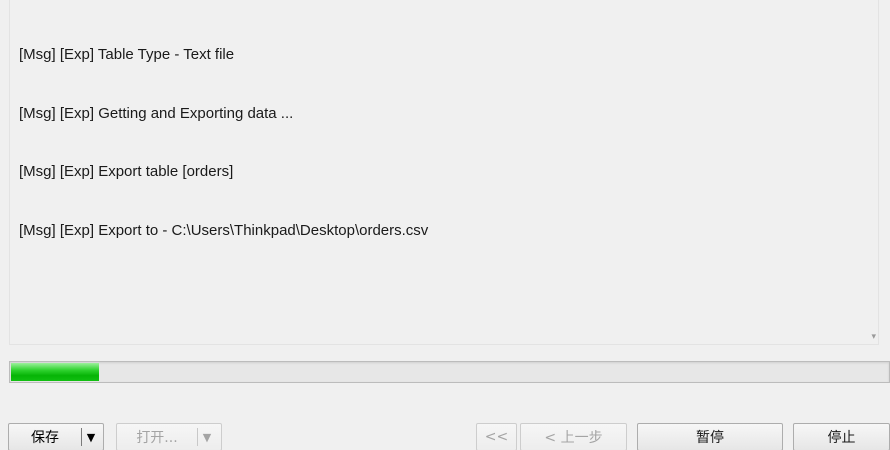  Describe the element at coordinates (496, 436) in the screenshot. I see `first-page-button: <<` at that location.